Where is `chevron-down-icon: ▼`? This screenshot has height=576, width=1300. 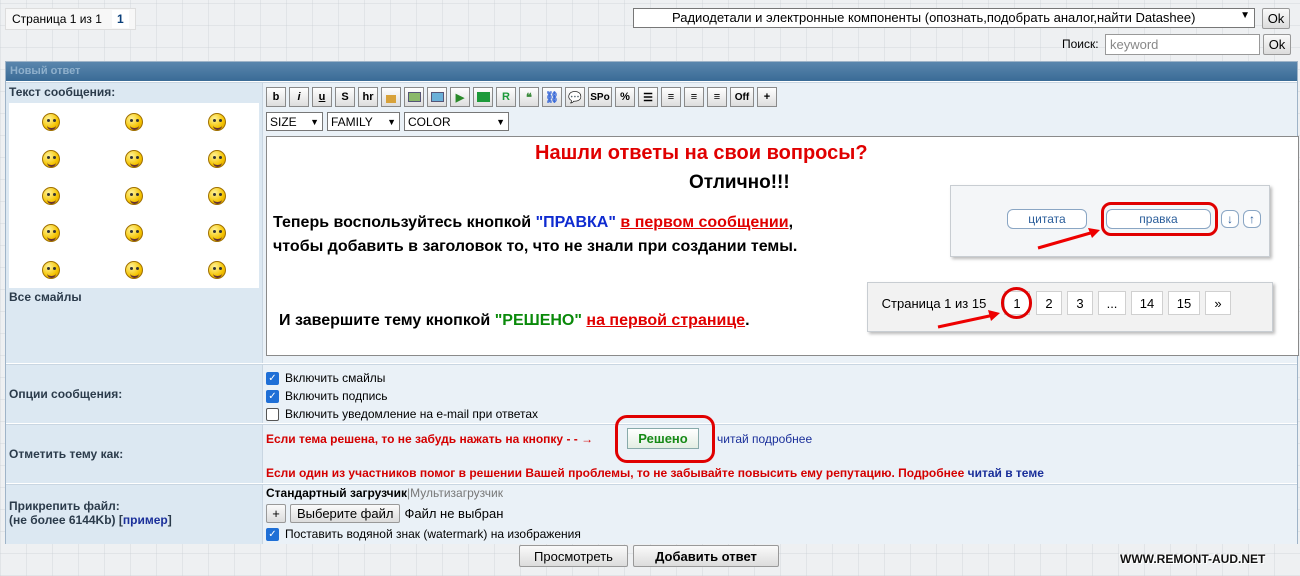
chevron-down-icon: ▼ is located at coordinates (500, 121).